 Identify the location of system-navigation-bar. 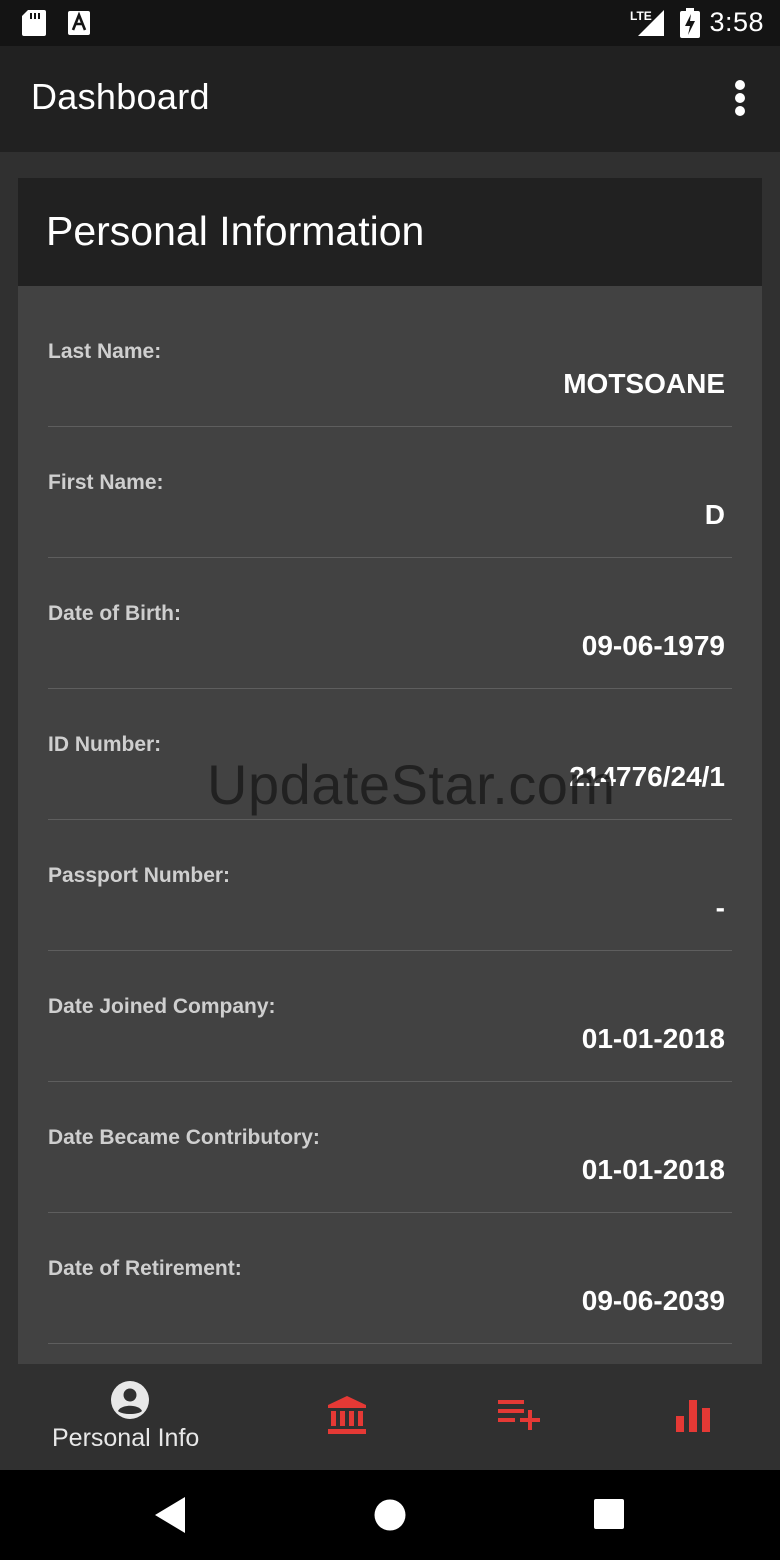
(390, 1515).